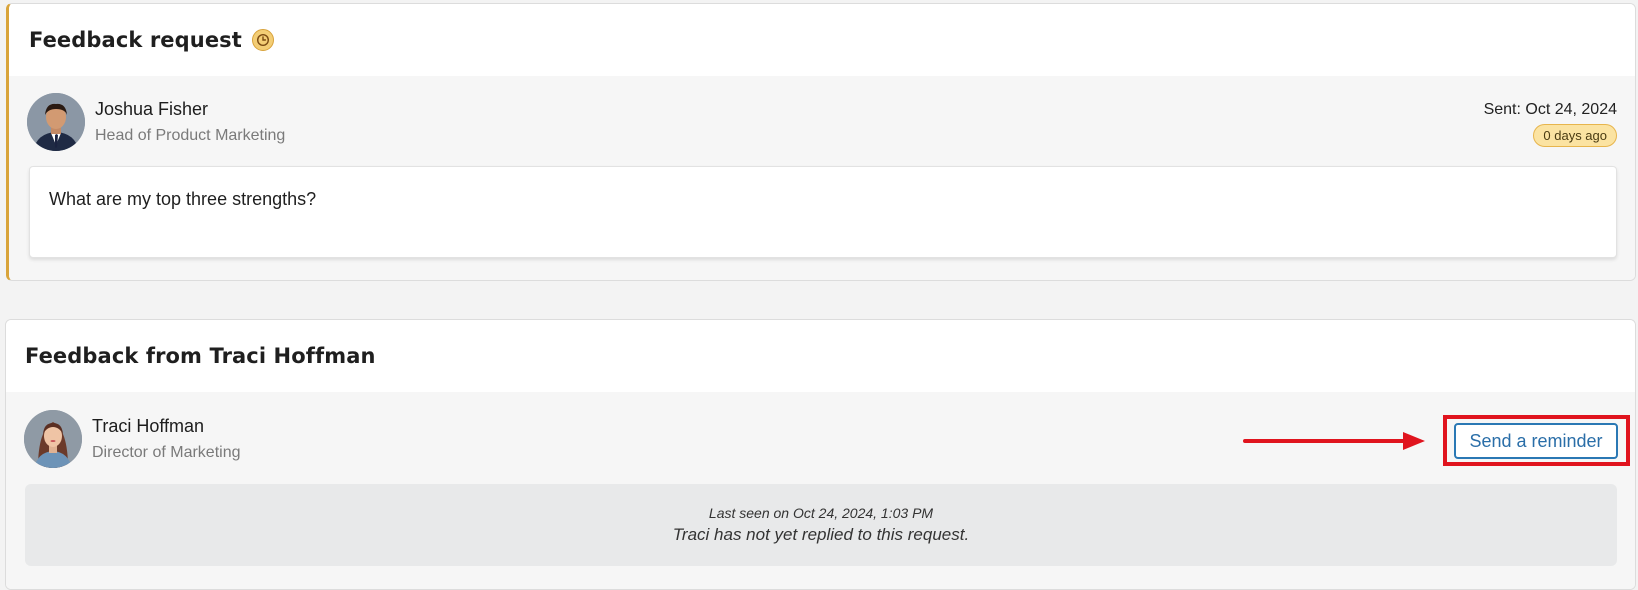 The image size is (1638, 590). What do you see at coordinates (1336, 443) in the screenshot?
I see `arrow-right-icon` at bounding box center [1336, 443].